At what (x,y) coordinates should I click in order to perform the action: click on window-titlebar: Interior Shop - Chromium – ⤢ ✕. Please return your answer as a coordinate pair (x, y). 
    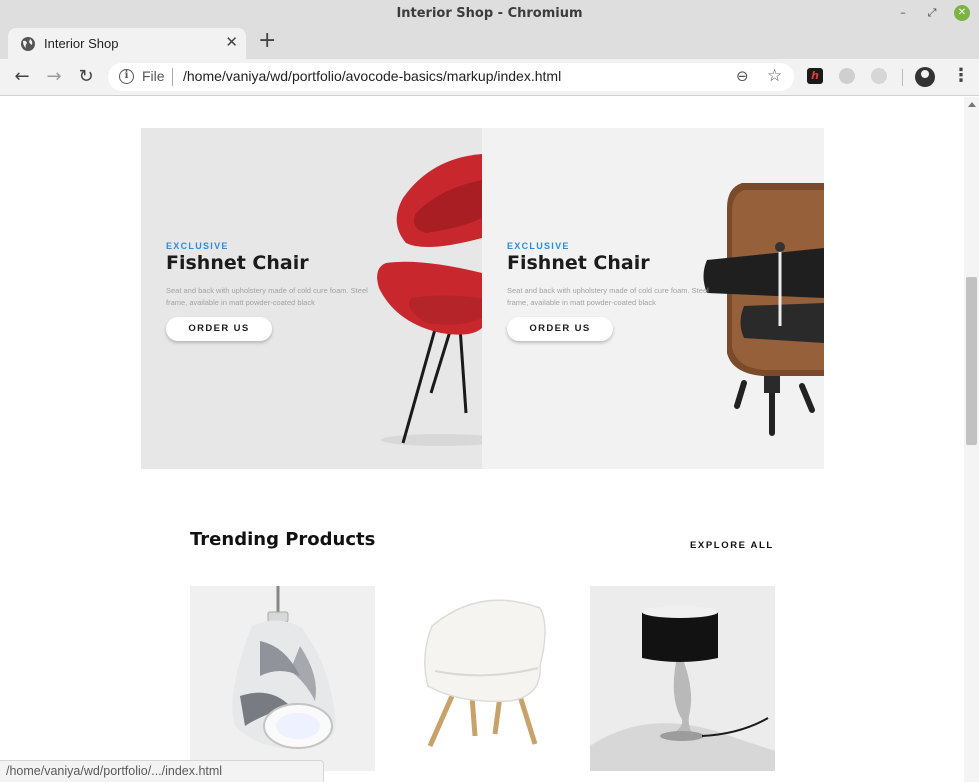
    Looking at the image, I should click on (489, 13).